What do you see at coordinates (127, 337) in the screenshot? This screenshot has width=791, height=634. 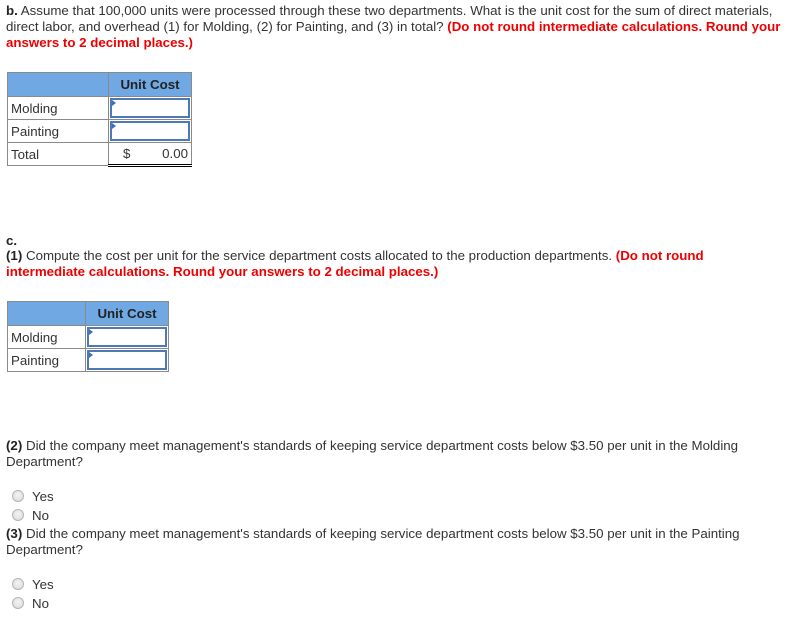 I see `molding-service-cost-input` at bounding box center [127, 337].